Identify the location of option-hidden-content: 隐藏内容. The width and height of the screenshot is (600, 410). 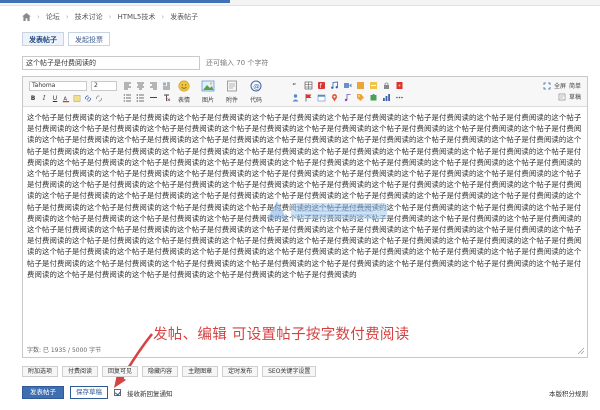
(160, 371).